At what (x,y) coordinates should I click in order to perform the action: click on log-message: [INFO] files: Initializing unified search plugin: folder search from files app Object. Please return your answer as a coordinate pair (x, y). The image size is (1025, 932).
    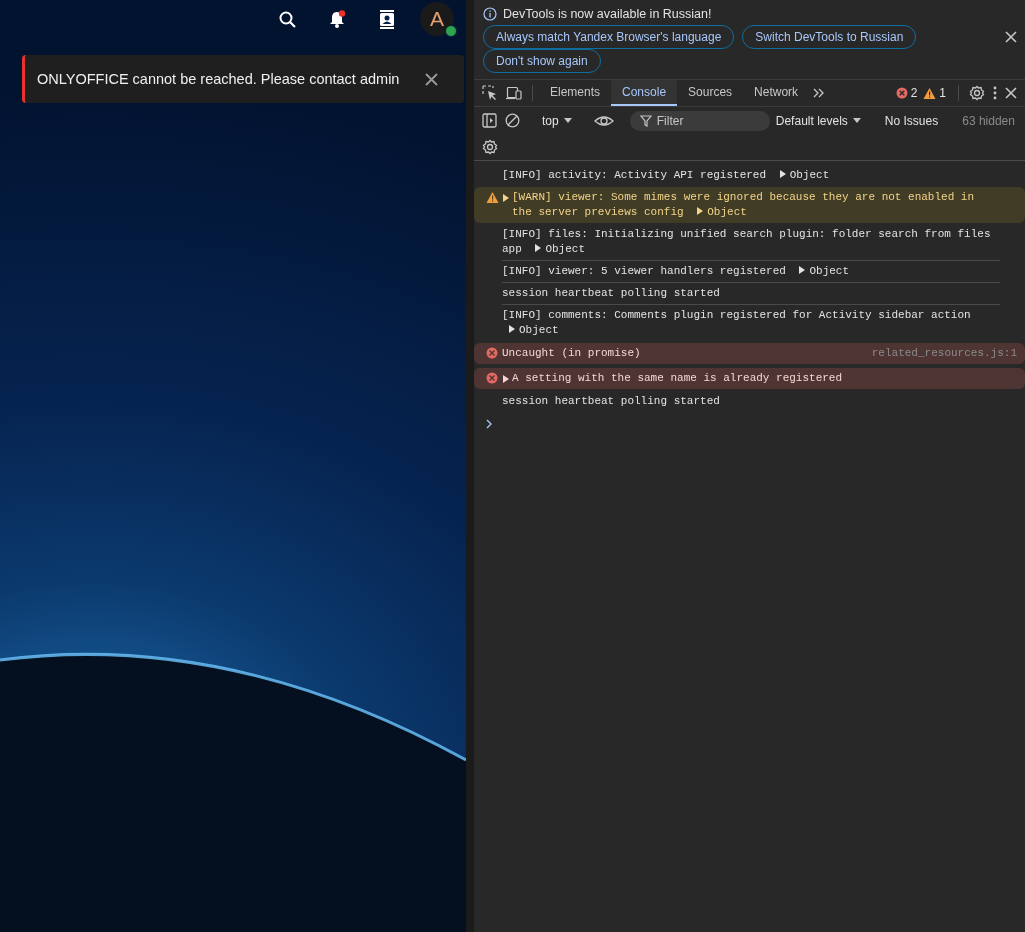
    Looking at the image, I should click on (747, 242).